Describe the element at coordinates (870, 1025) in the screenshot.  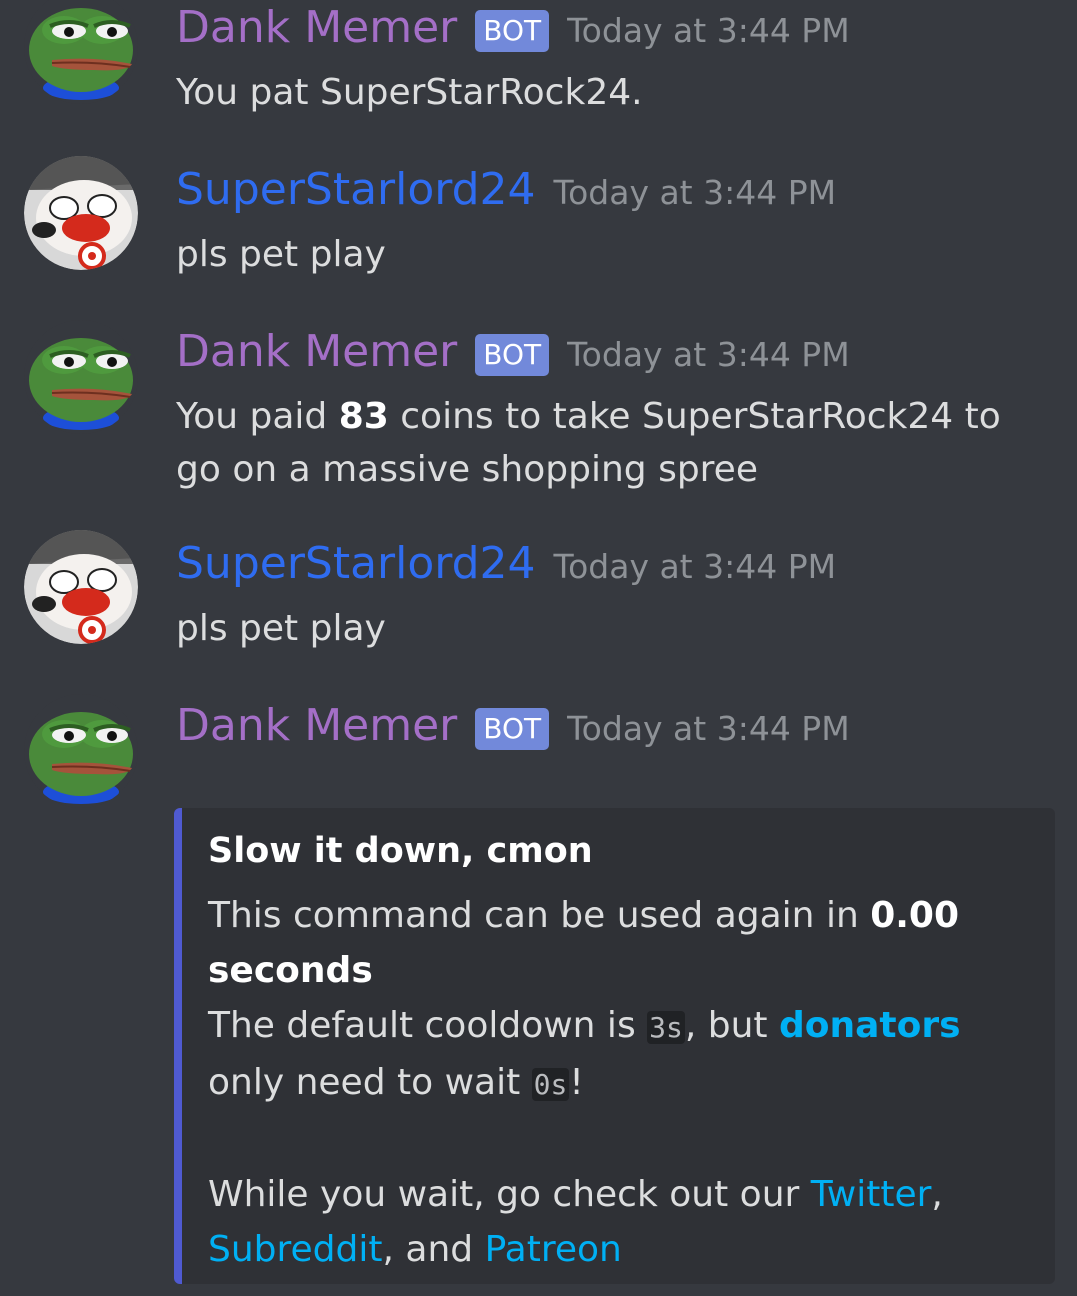
I see `donators-link: donators` at that location.